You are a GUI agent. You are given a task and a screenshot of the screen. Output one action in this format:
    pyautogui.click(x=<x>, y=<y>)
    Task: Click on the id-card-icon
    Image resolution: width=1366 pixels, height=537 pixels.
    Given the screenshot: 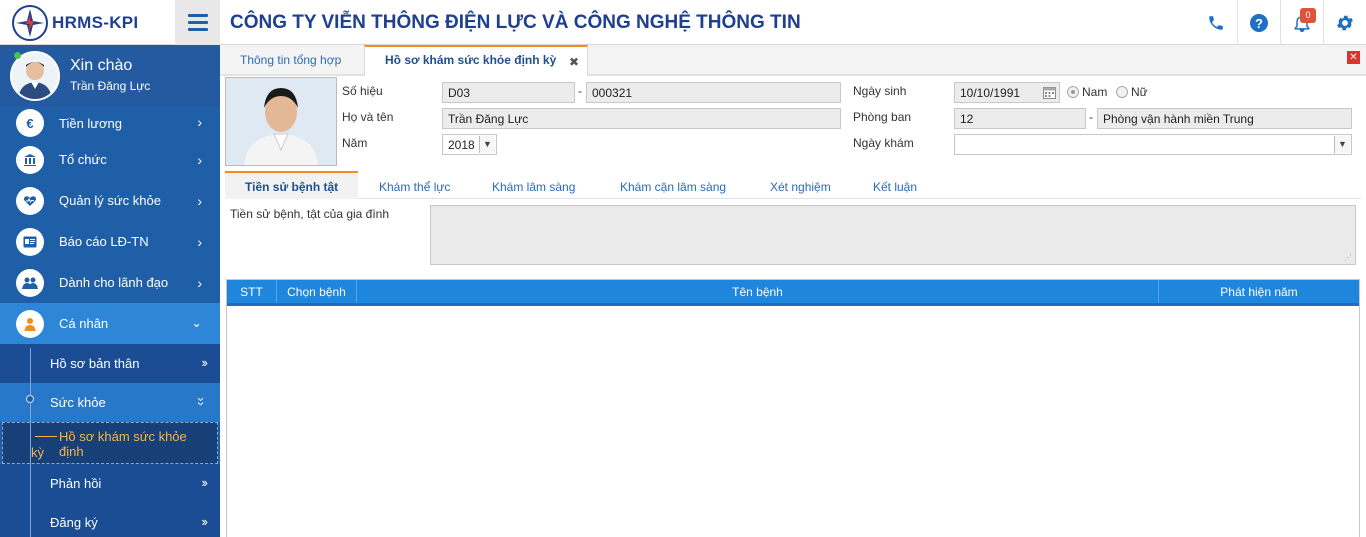 What is the action you would take?
    pyautogui.click(x=30, y=241)
    